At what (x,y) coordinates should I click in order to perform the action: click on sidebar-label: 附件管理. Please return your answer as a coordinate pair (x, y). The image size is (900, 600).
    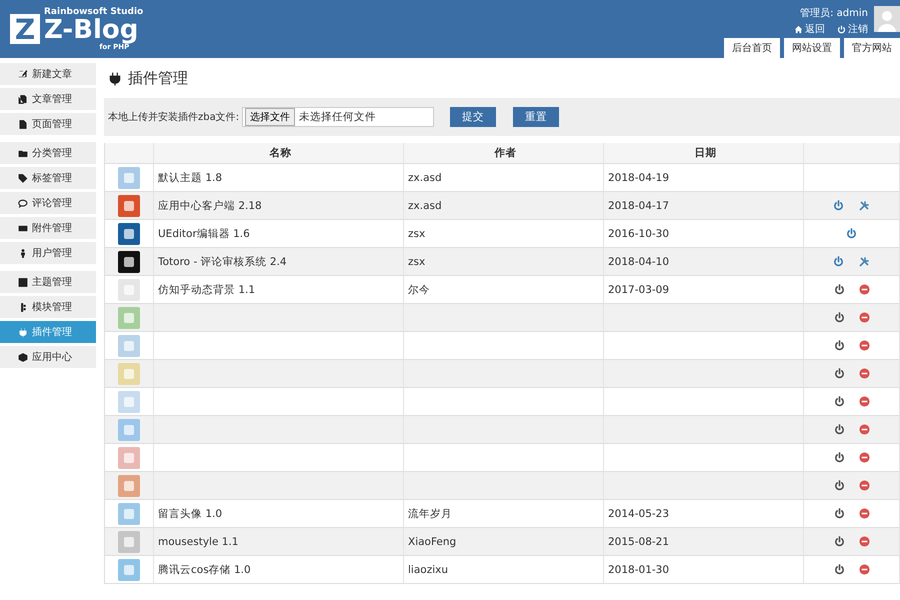
    Looking at the image, I should click on (52, 228).